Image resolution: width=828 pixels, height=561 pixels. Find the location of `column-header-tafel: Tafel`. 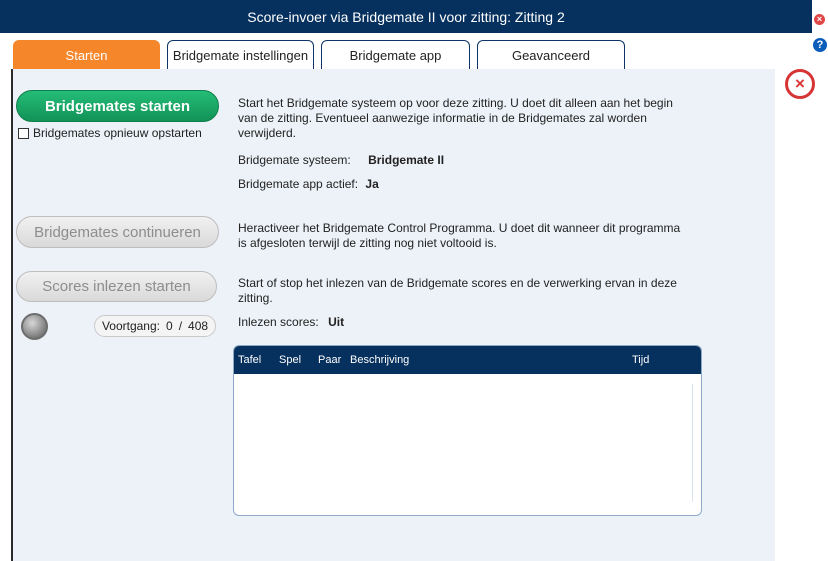

column-header-tafel: Tafel is located at coordinates (249, 360).